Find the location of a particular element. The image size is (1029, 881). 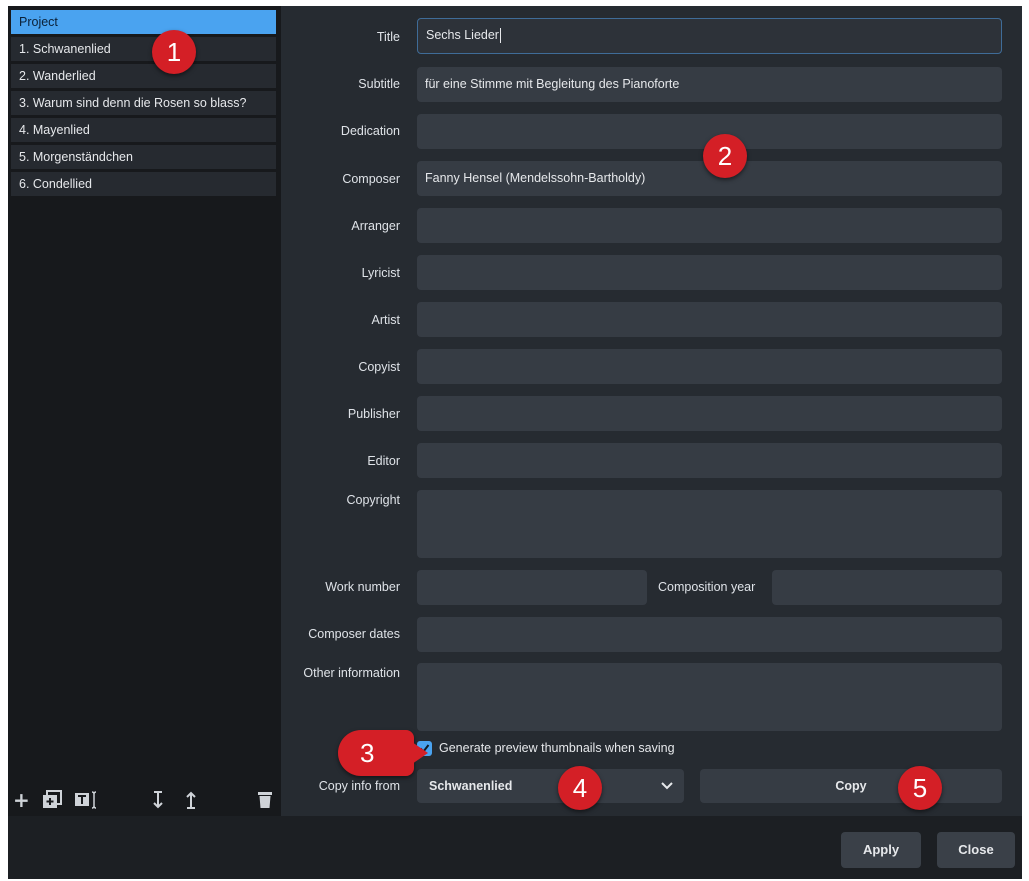

list-item-flow: 3. Warum sind denn die Rosen so blass? is located at coordinates (143, 103).